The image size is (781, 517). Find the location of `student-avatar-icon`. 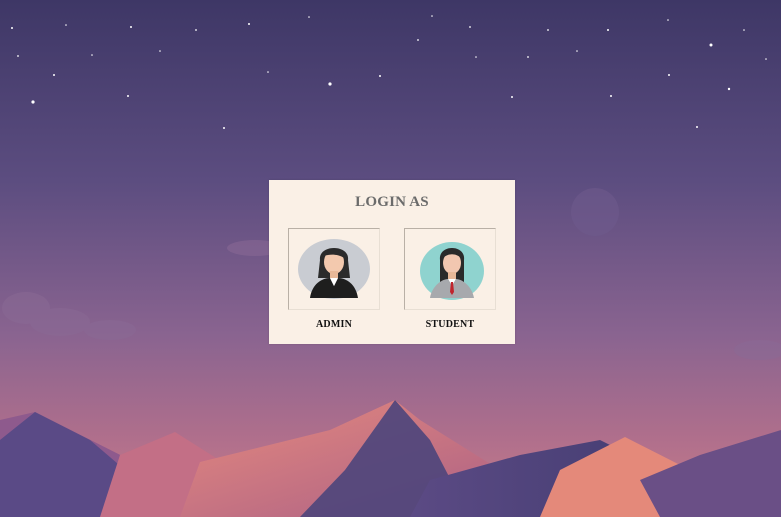

student-avatar-icon is located at coordinates (452, 271).